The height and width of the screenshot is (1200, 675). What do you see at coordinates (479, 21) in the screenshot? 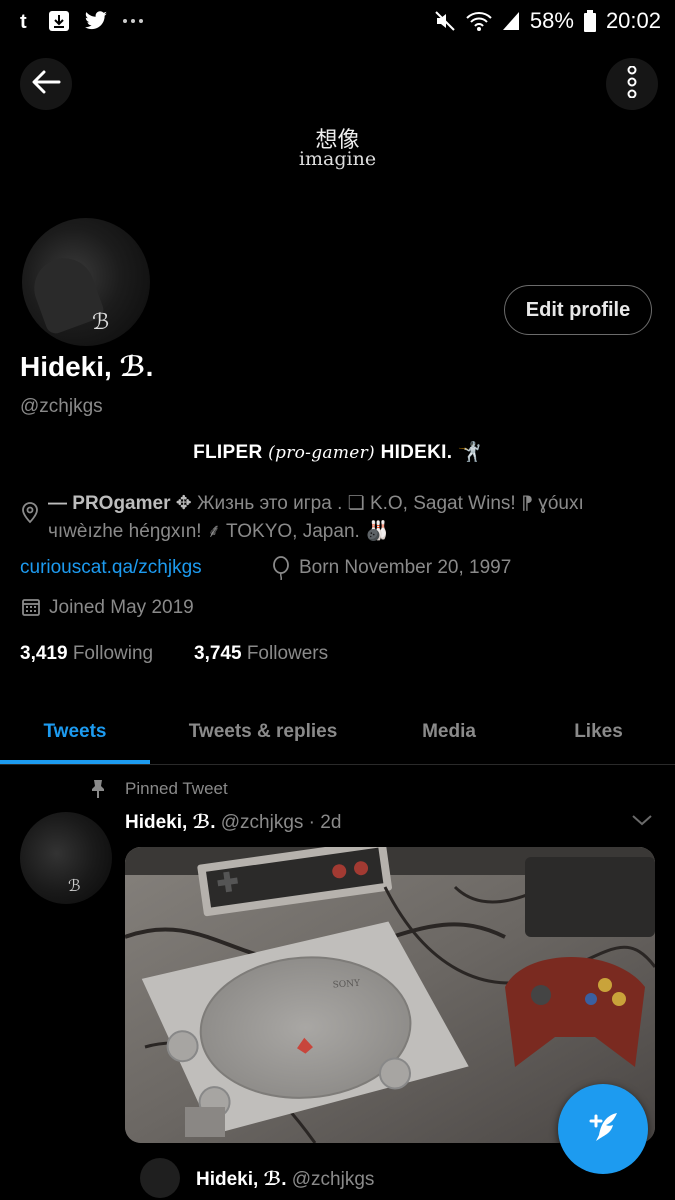
I see `wifi-icon` at bounding box center [479, 21].